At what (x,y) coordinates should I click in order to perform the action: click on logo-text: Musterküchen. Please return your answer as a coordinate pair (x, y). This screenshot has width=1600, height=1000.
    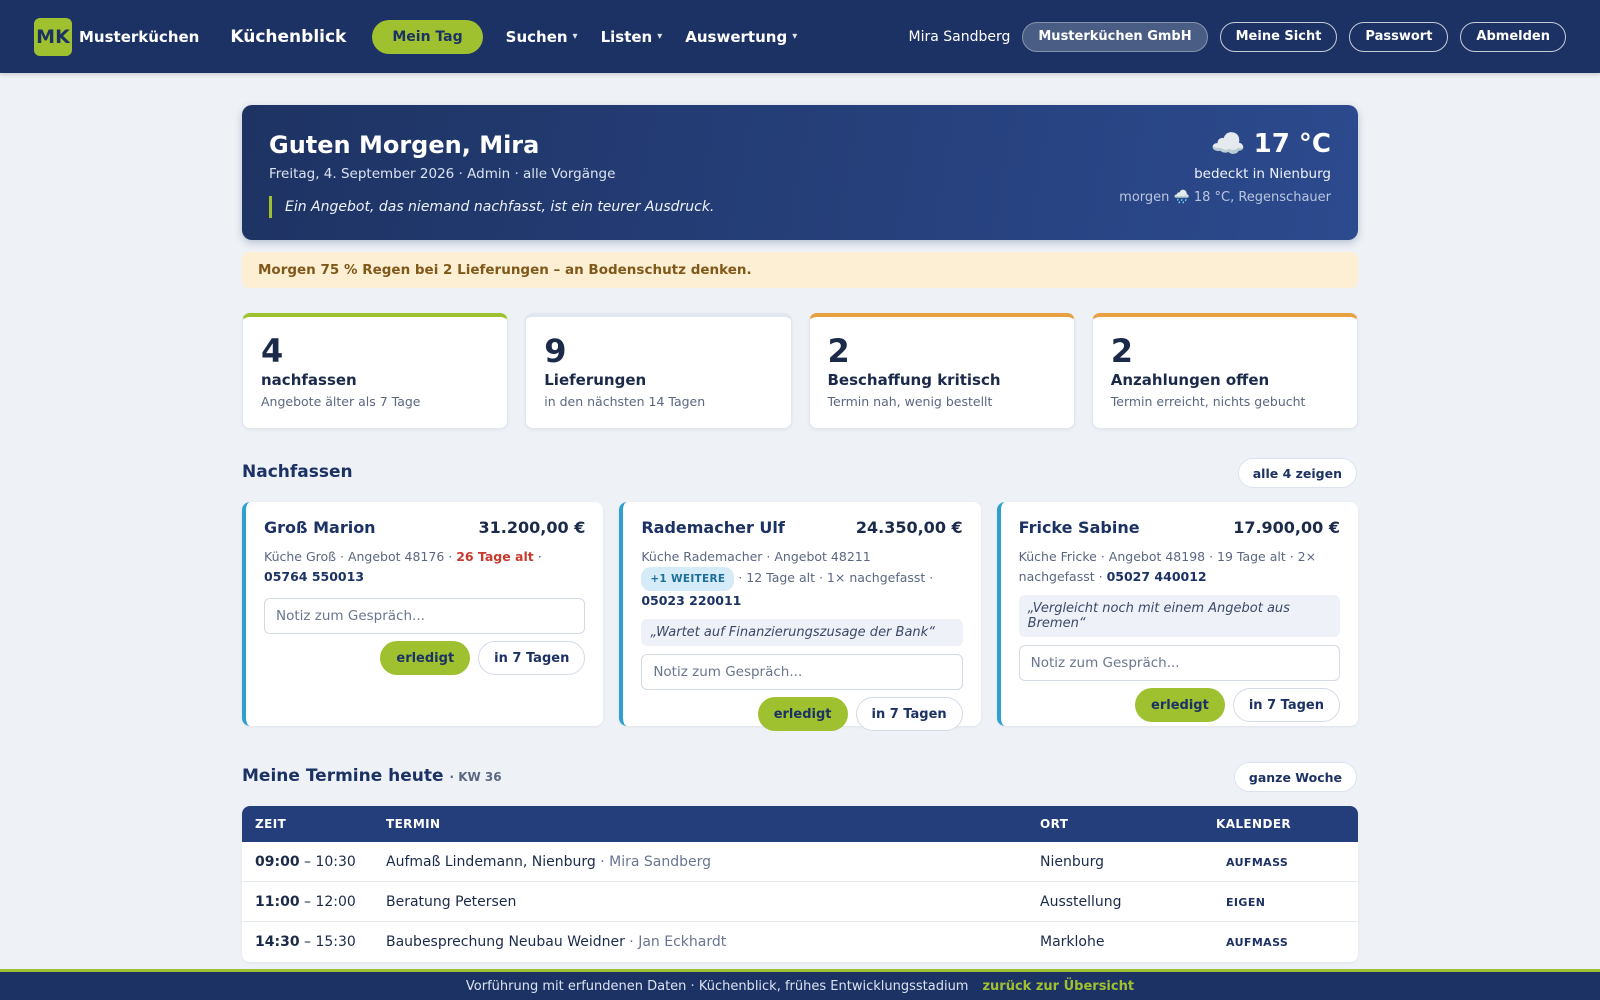
    Looking at the image, I should click on (139, 37).